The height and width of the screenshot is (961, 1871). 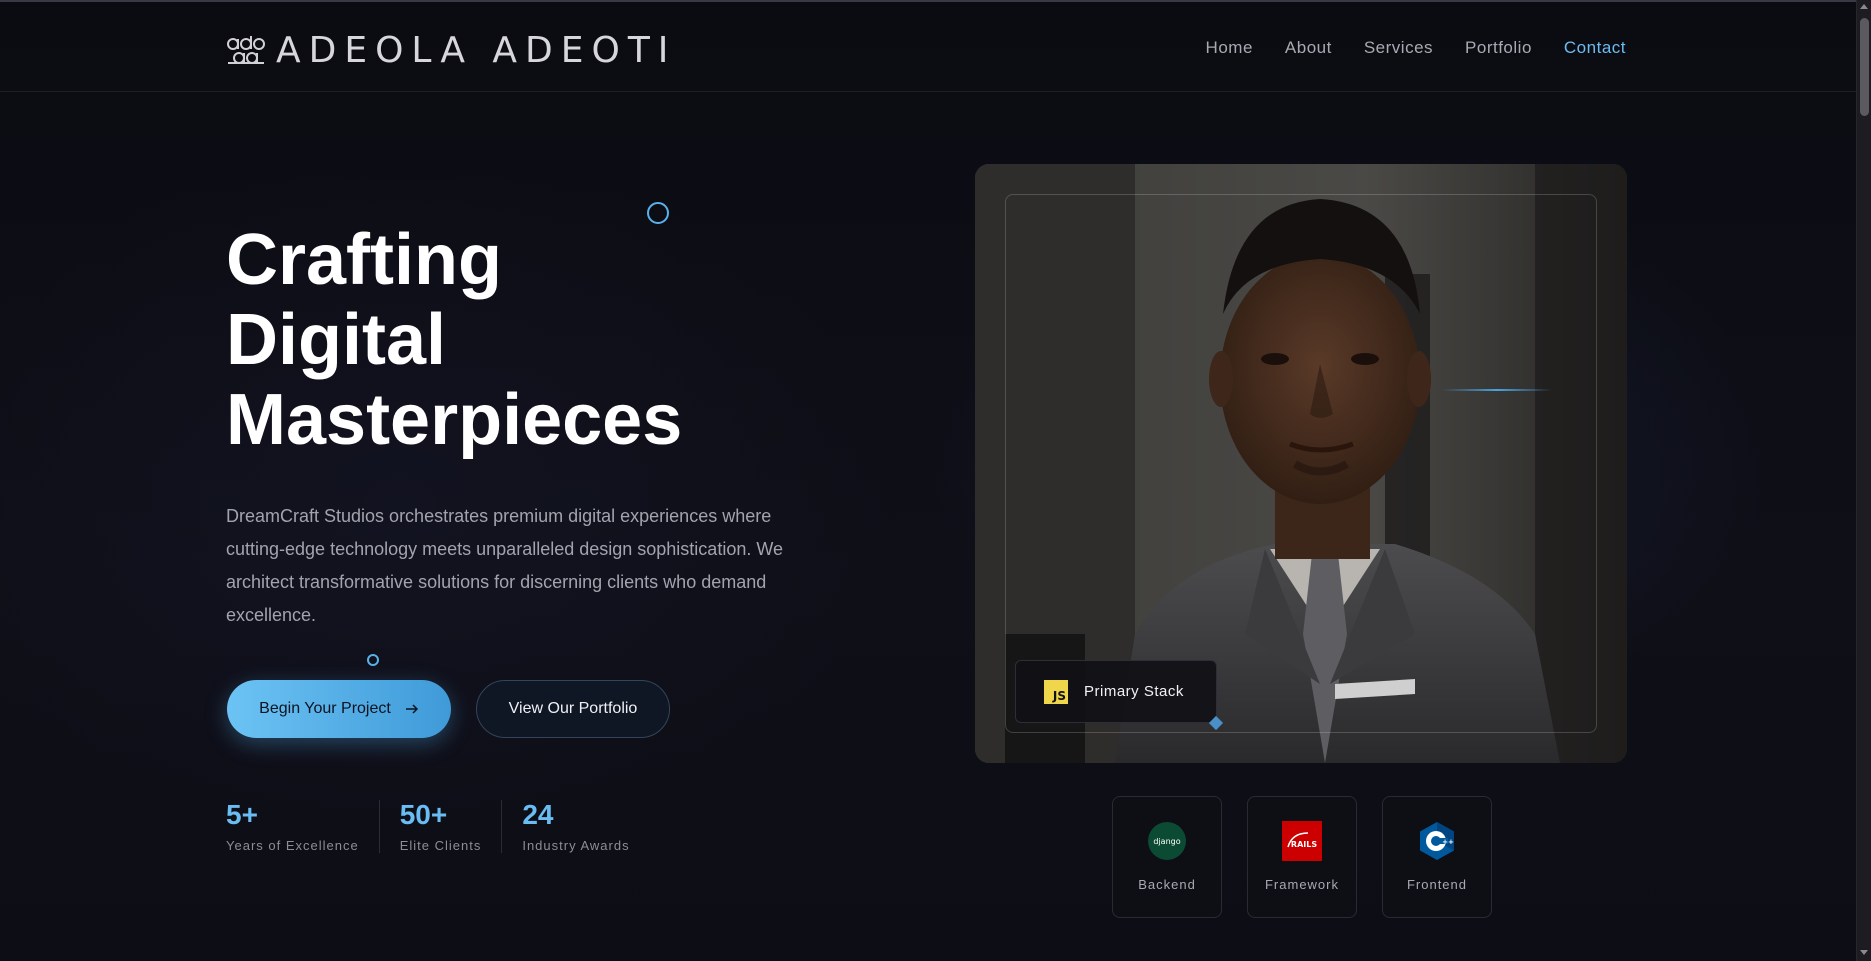 What do you see at coordinates (292, 845) in the screenshot?
I see `stat-label: Years of Excellence` at bounding box center [292, 845].